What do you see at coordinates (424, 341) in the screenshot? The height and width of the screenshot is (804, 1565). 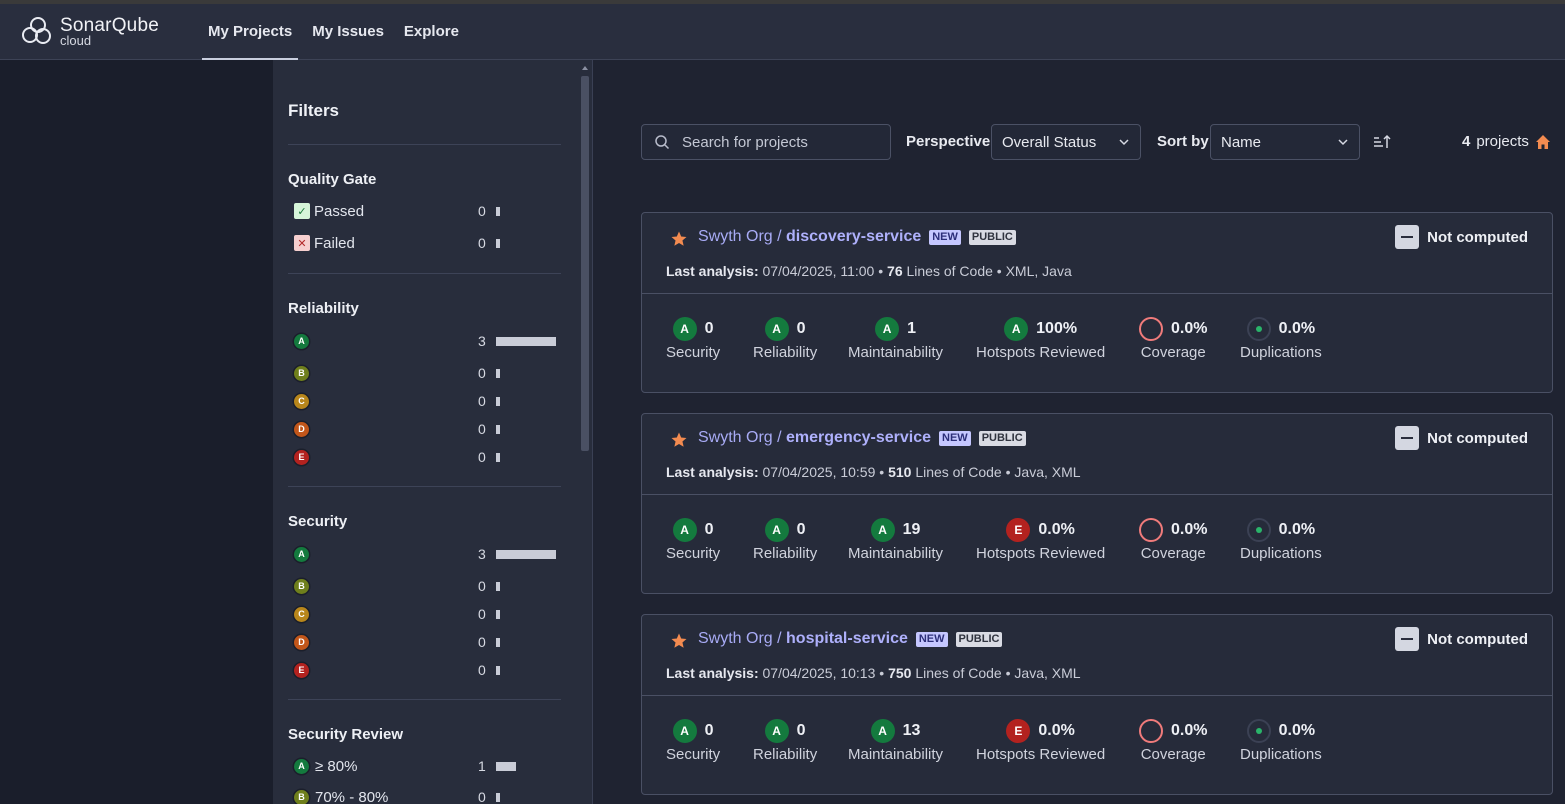 I see `facet-reliability-a: A 3` at bounding box center [424, 341].